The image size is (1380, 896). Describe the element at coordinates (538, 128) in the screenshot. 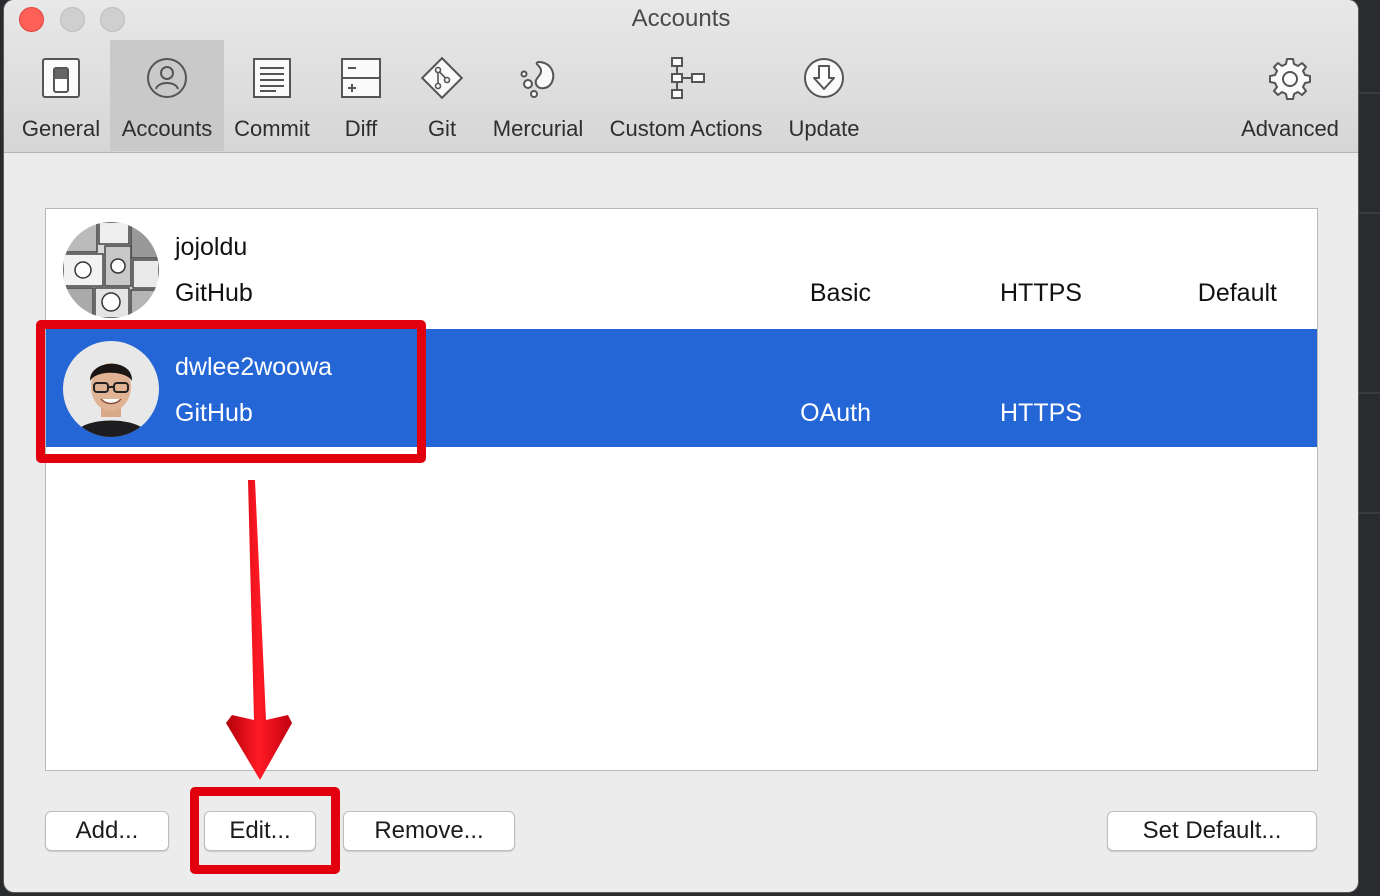

I see `tab-mercurial-label: Mercurial` at that location.